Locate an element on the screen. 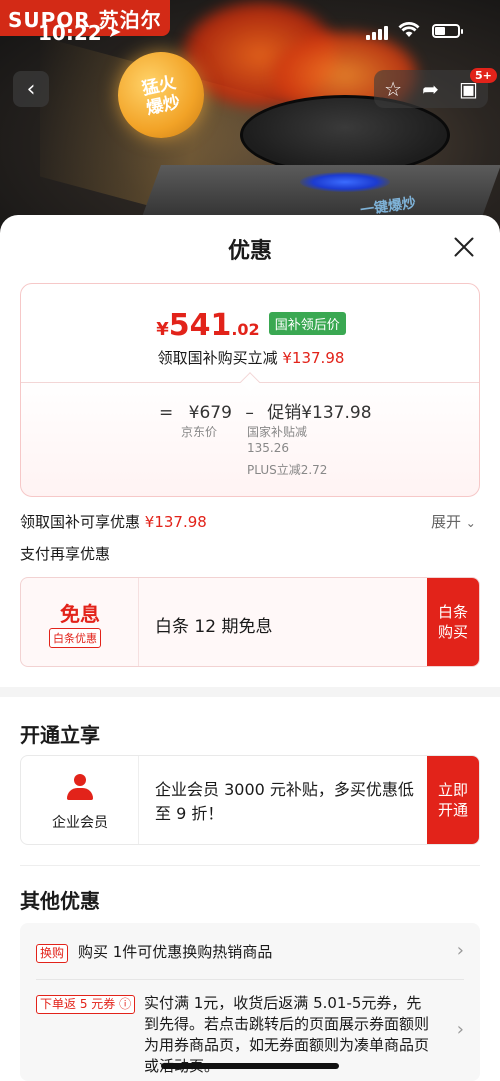 Image resolution: width=500 pixels, height=1081 pixels. chevron-down-icon: ⌄ is located at coordinates (470, 523).